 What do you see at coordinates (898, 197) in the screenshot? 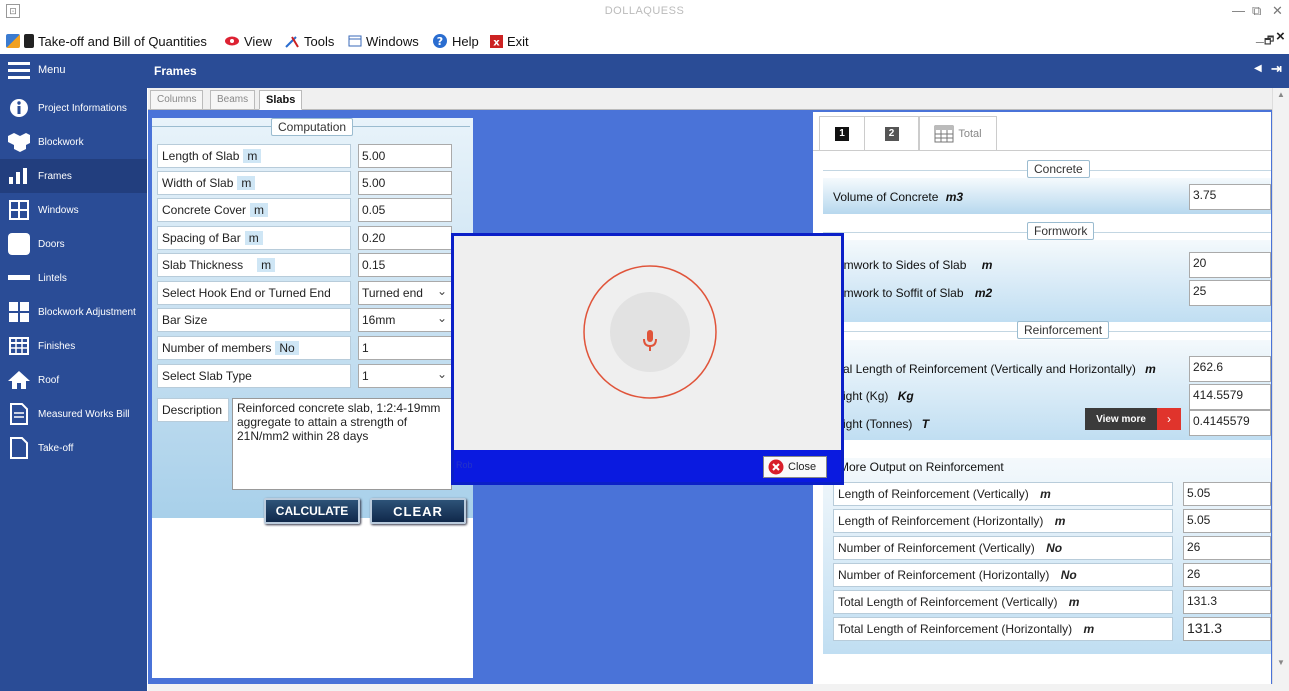
I see `volume-concrete-label: Volume of Concrete m3` at bounding box center [898, 197].